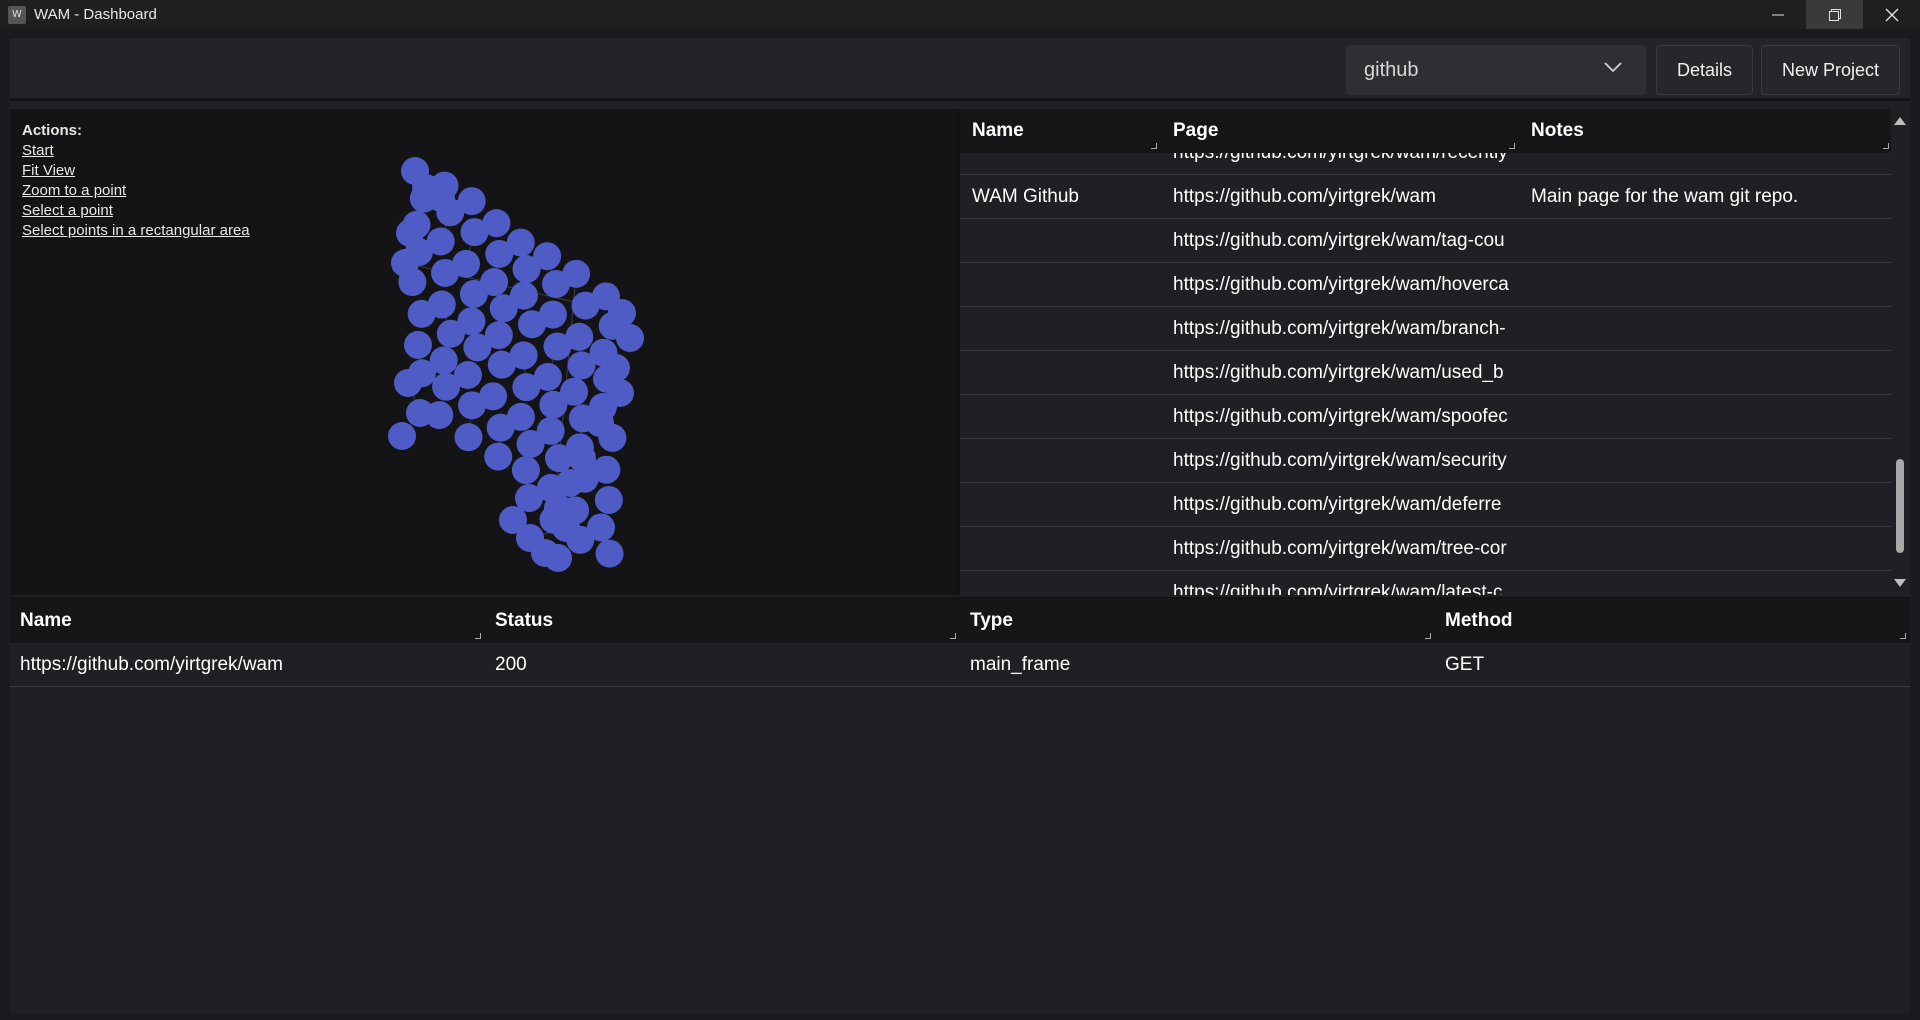 The height and width of the screenshot is (1020, 1920). What do you see at coordinates (1340, 460) in the screenshot?
I see `page-page-cell: https://github.com/yirtgrek/wam/security` at bounding box center [1340, 460].